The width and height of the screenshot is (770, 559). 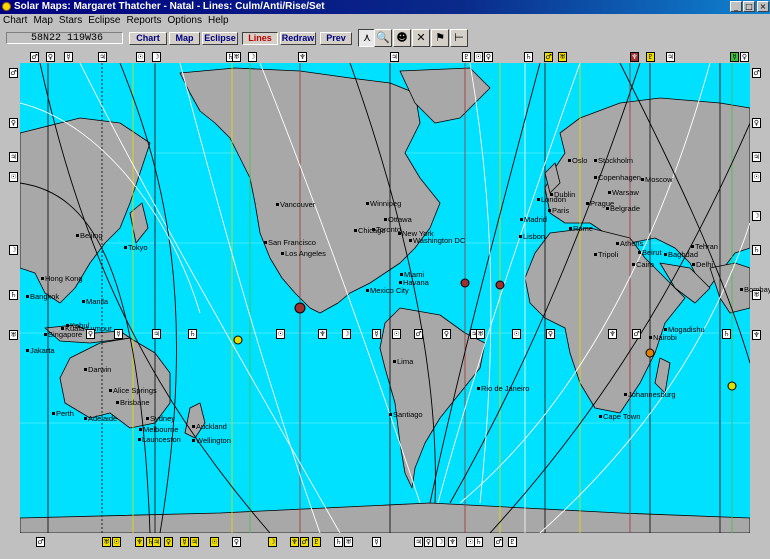 I want to click on menu-options: Options, so click(x=185, y=20).